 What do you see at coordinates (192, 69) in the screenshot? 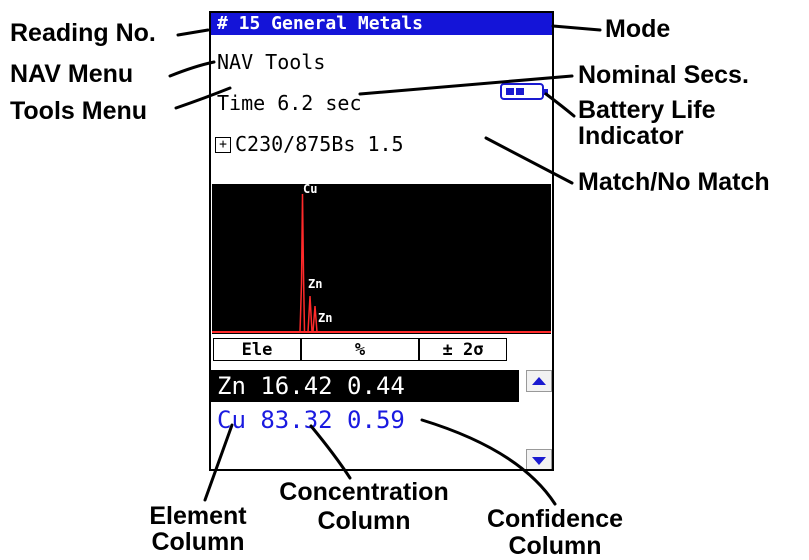
I see `leader-nav-menu` at bounding box center [192, 69].